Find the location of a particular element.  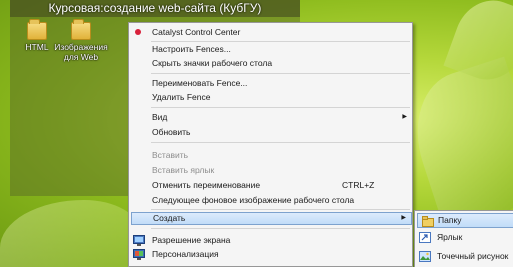

menu-item-create: Создать ▶ is located at coordinates (271, 218).